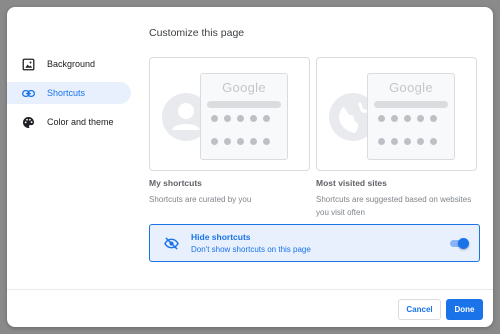 The height and width of the screenshot is (334, 500). Describe the element at coordinates (28, 122) in the screenshot. I see `palette-icon` at that location.